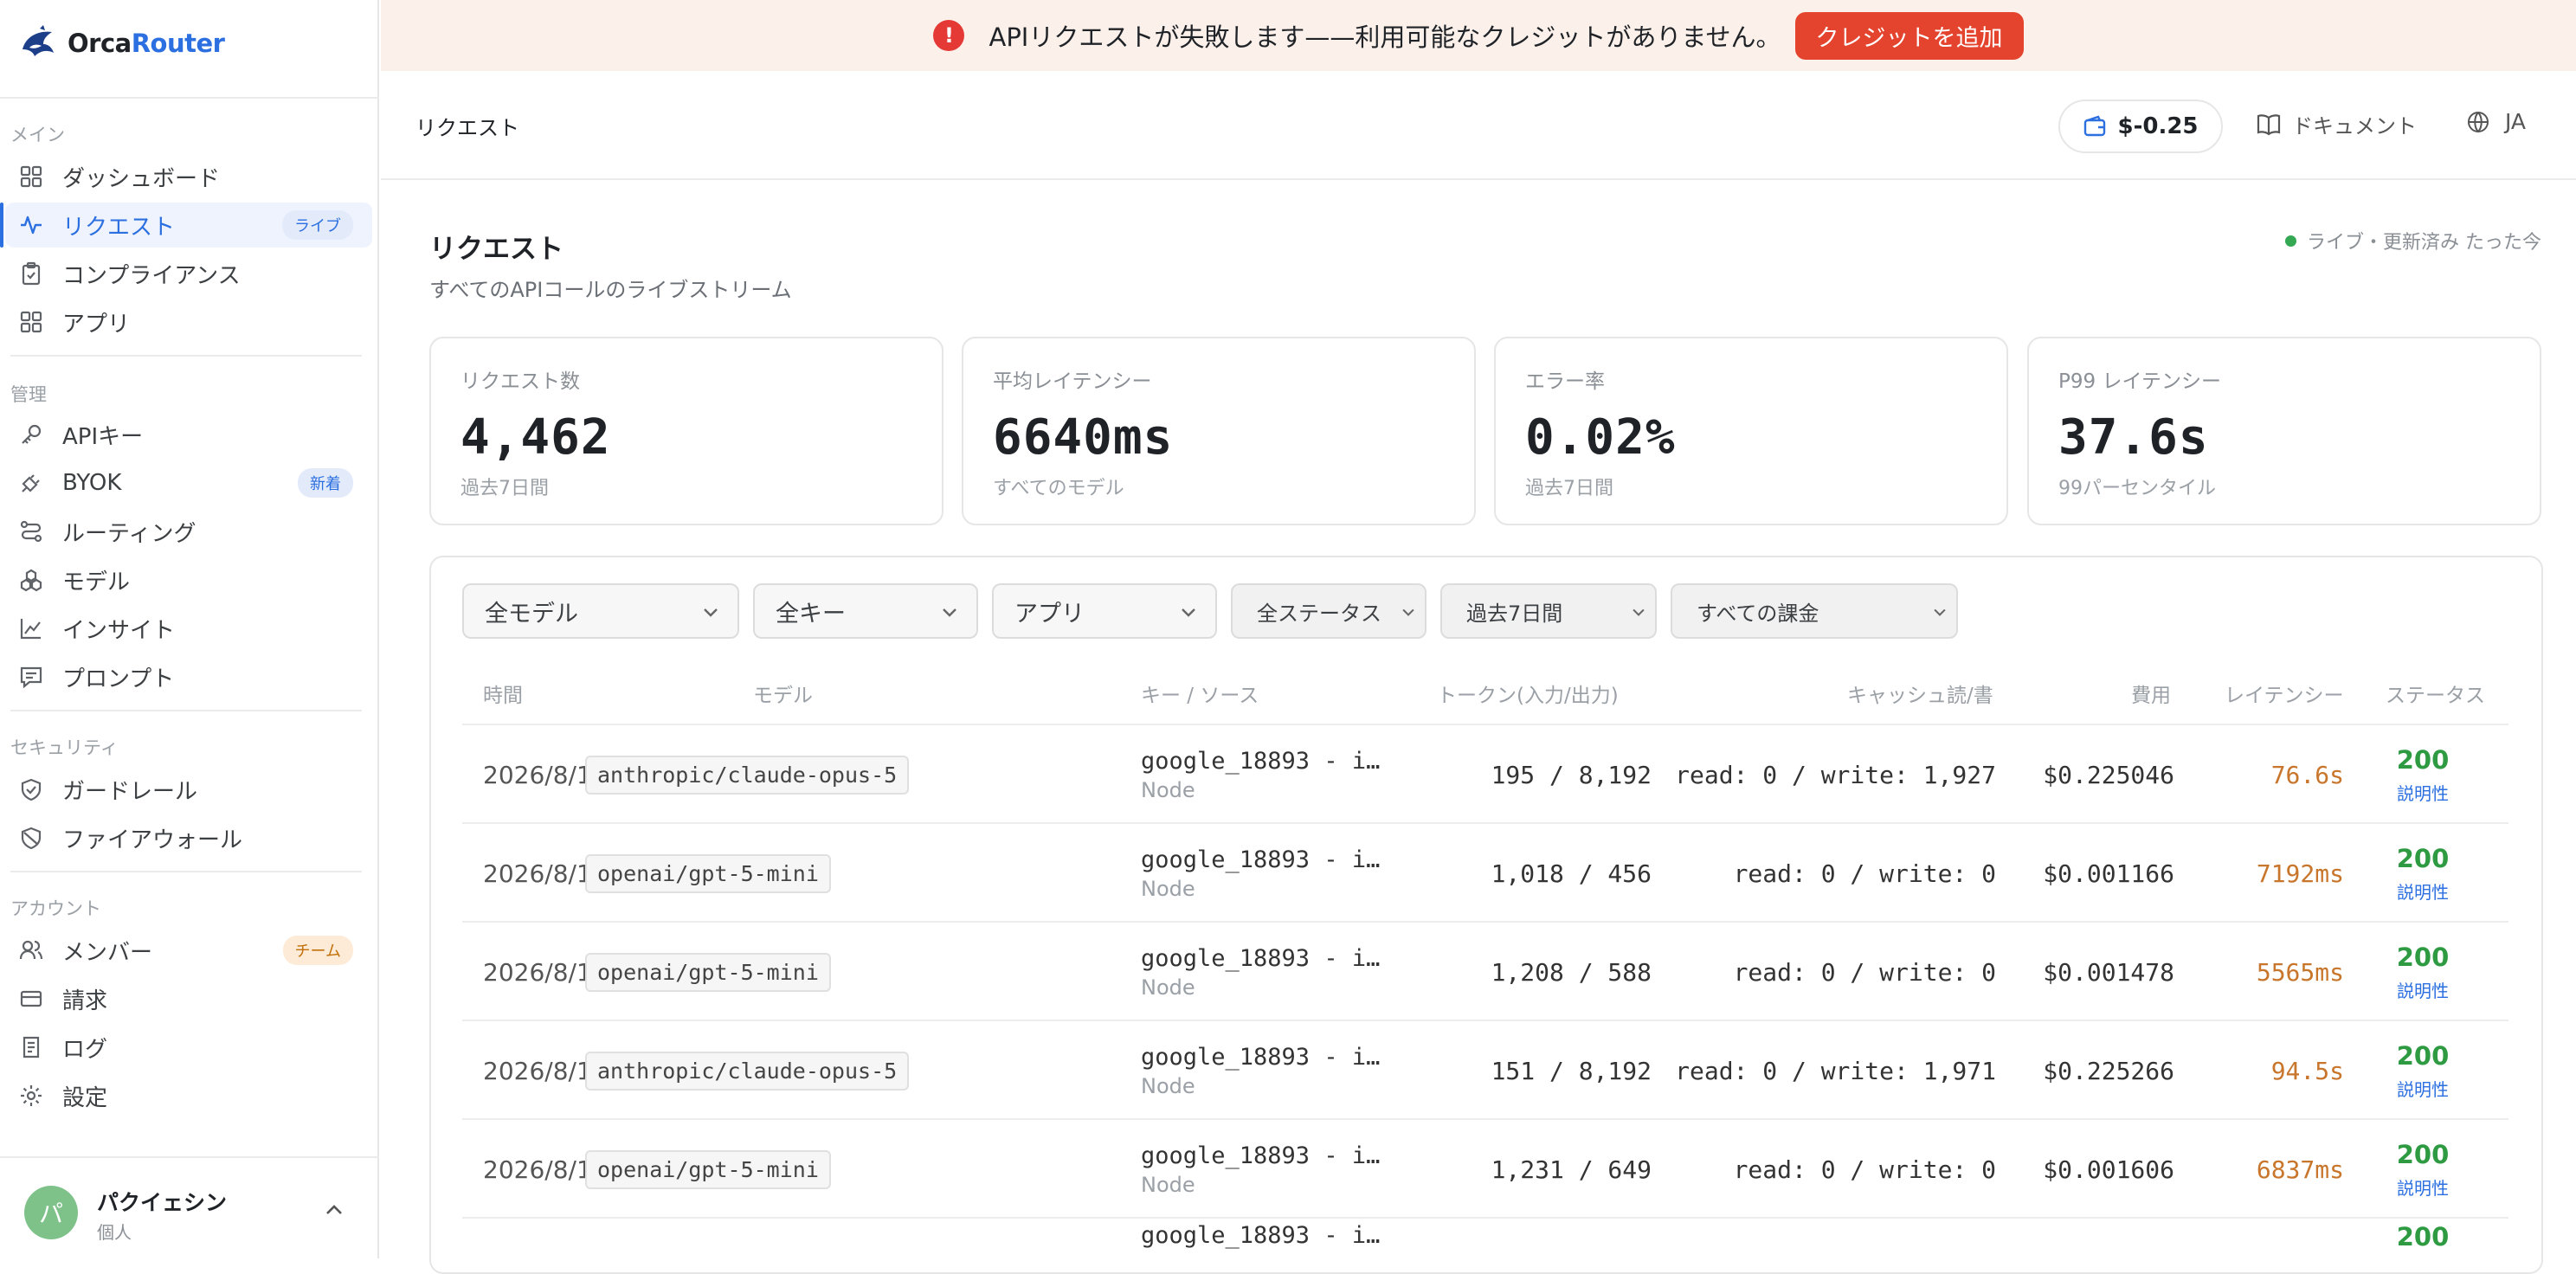 This screenshot has height=1274, width=2576. I want to click on filter-value: 全キー, so click(811, 613).